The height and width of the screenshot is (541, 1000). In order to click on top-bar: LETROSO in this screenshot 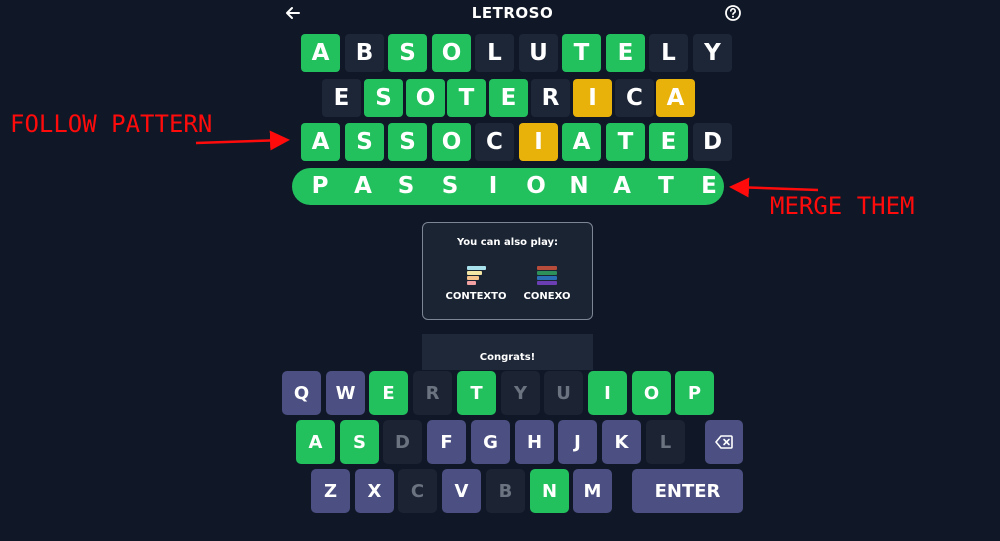, I will do `click(500, 14)`.